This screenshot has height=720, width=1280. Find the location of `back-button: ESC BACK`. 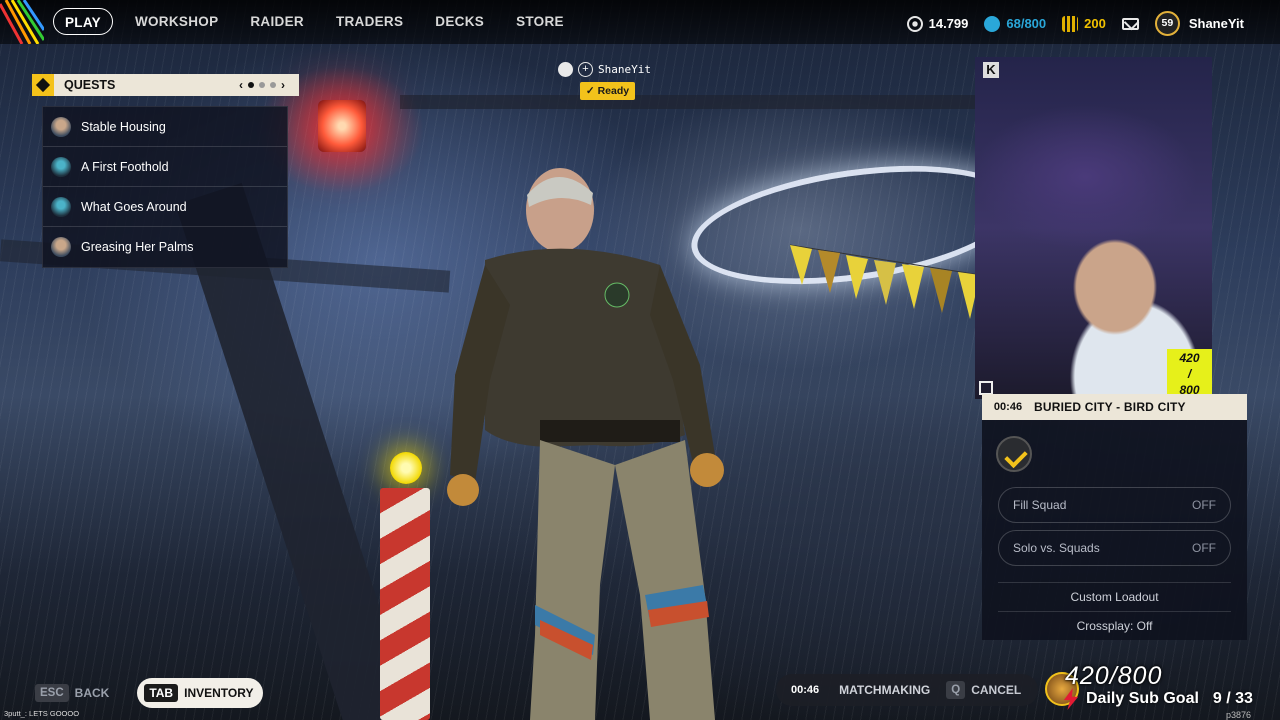

back-button: ESC BACK is located at coordinates (72, 693).